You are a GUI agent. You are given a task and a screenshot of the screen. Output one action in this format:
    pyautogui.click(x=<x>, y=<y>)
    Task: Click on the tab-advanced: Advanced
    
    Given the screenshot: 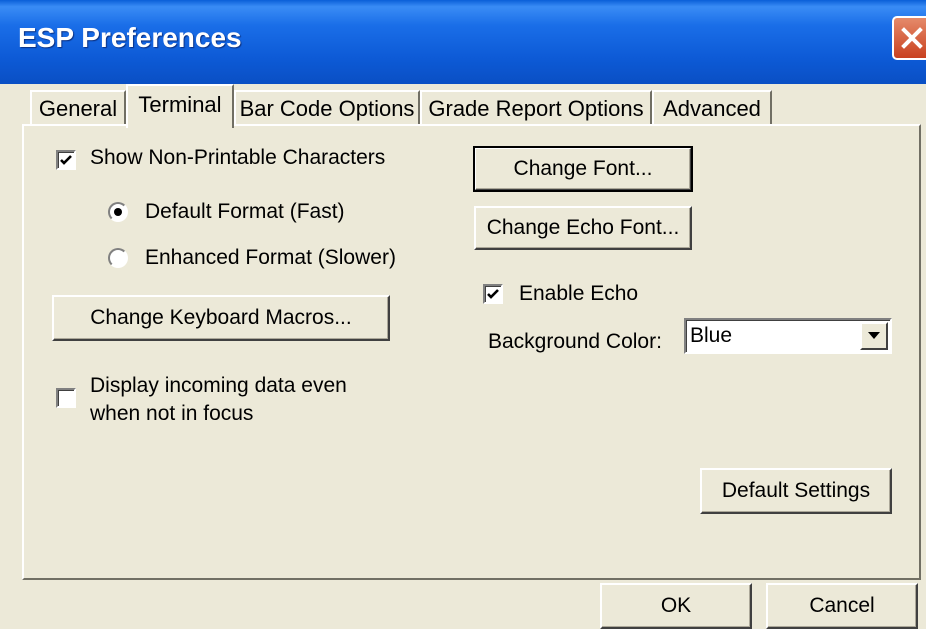 What is the action you would take?
    pyautogui.click(x=712, y=107)
    